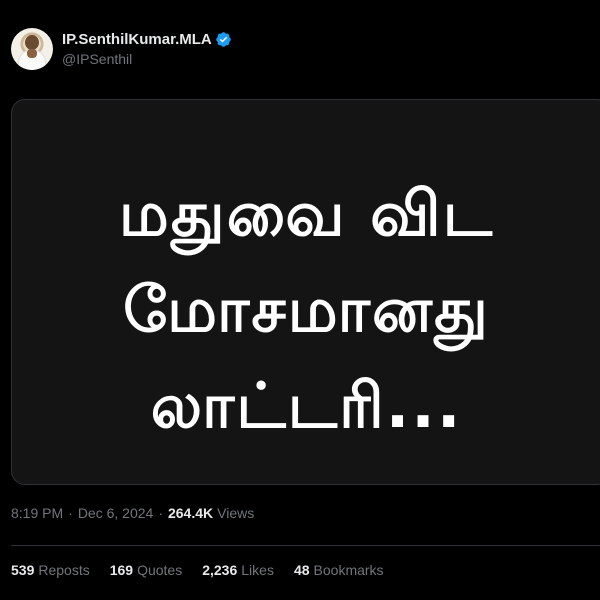 This screenshot has width=600, height=600. What do you see at coordinates (116, 513) in the screenshot?
I see `tweet-date: Dec 6, 2024` at bounding box center [116, 513].